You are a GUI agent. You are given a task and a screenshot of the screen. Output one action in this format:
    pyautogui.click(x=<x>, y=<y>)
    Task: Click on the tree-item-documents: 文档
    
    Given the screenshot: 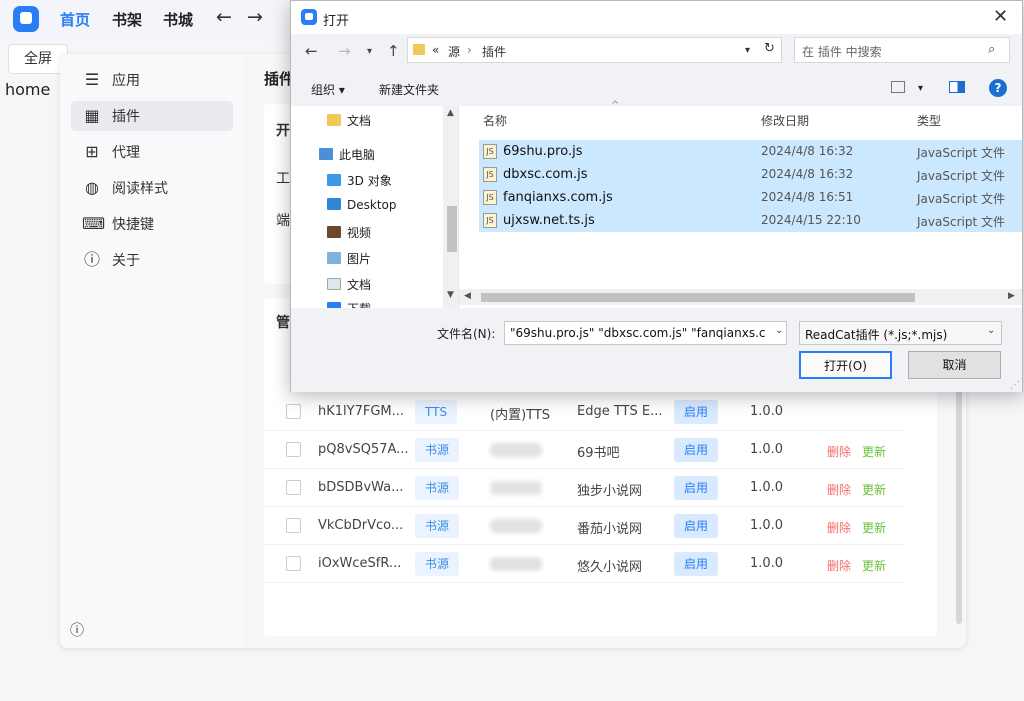 What is the action you would take?
    pyautogui.click(x=349, y=120)
    